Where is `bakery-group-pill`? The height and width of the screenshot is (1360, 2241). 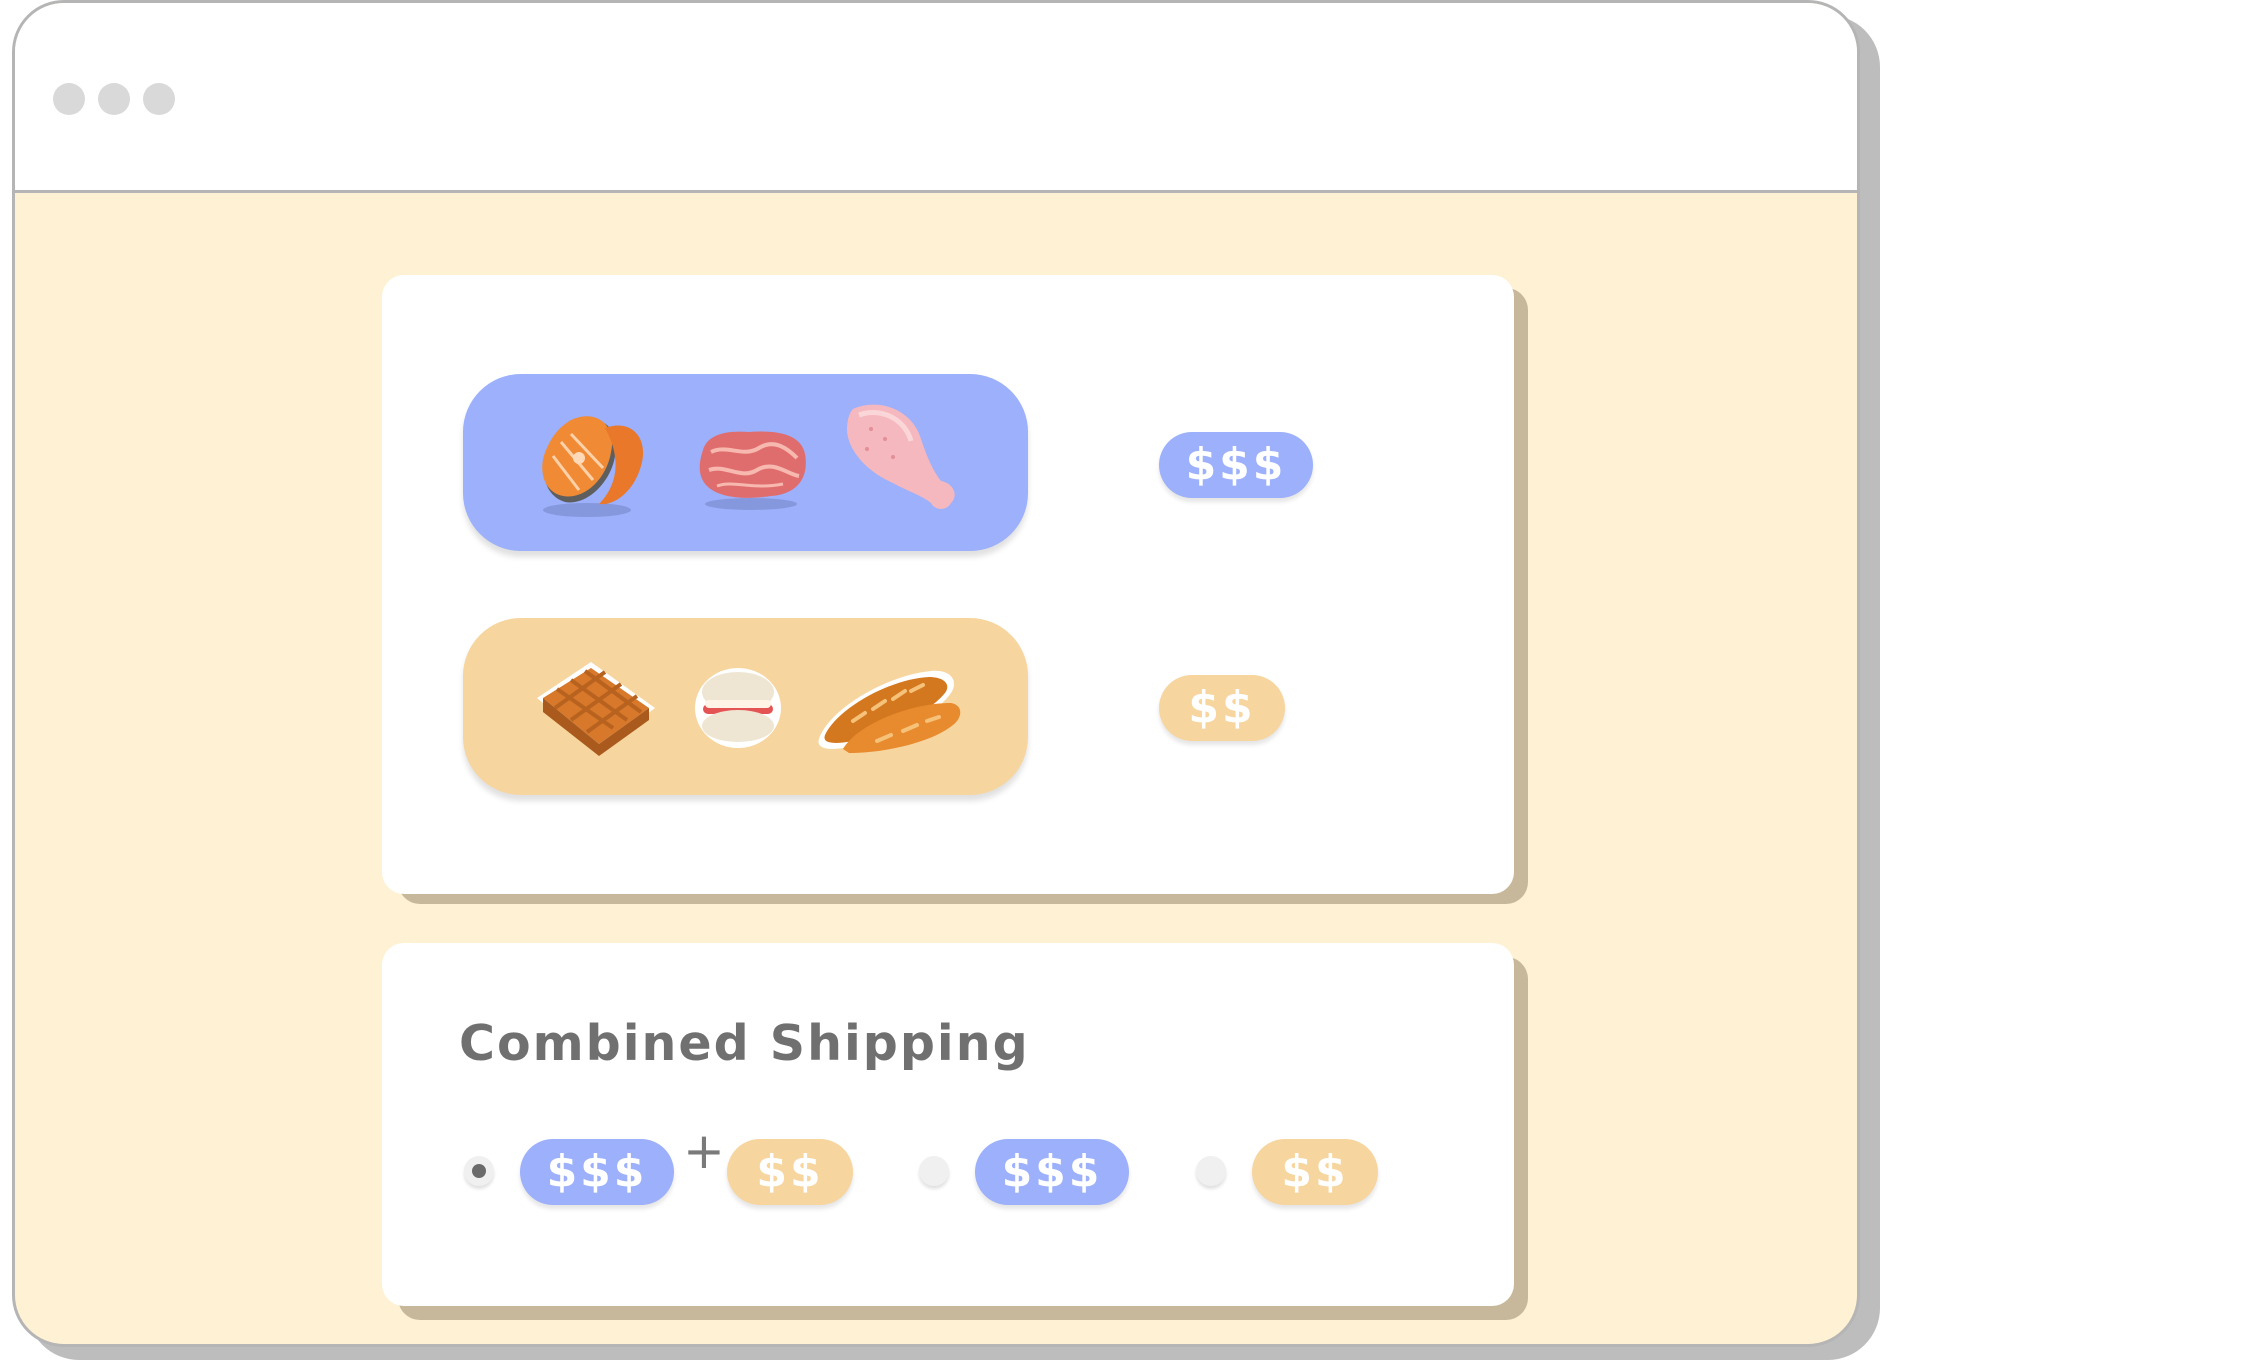
bakery-group-pill is located at coordinates (745, 706).